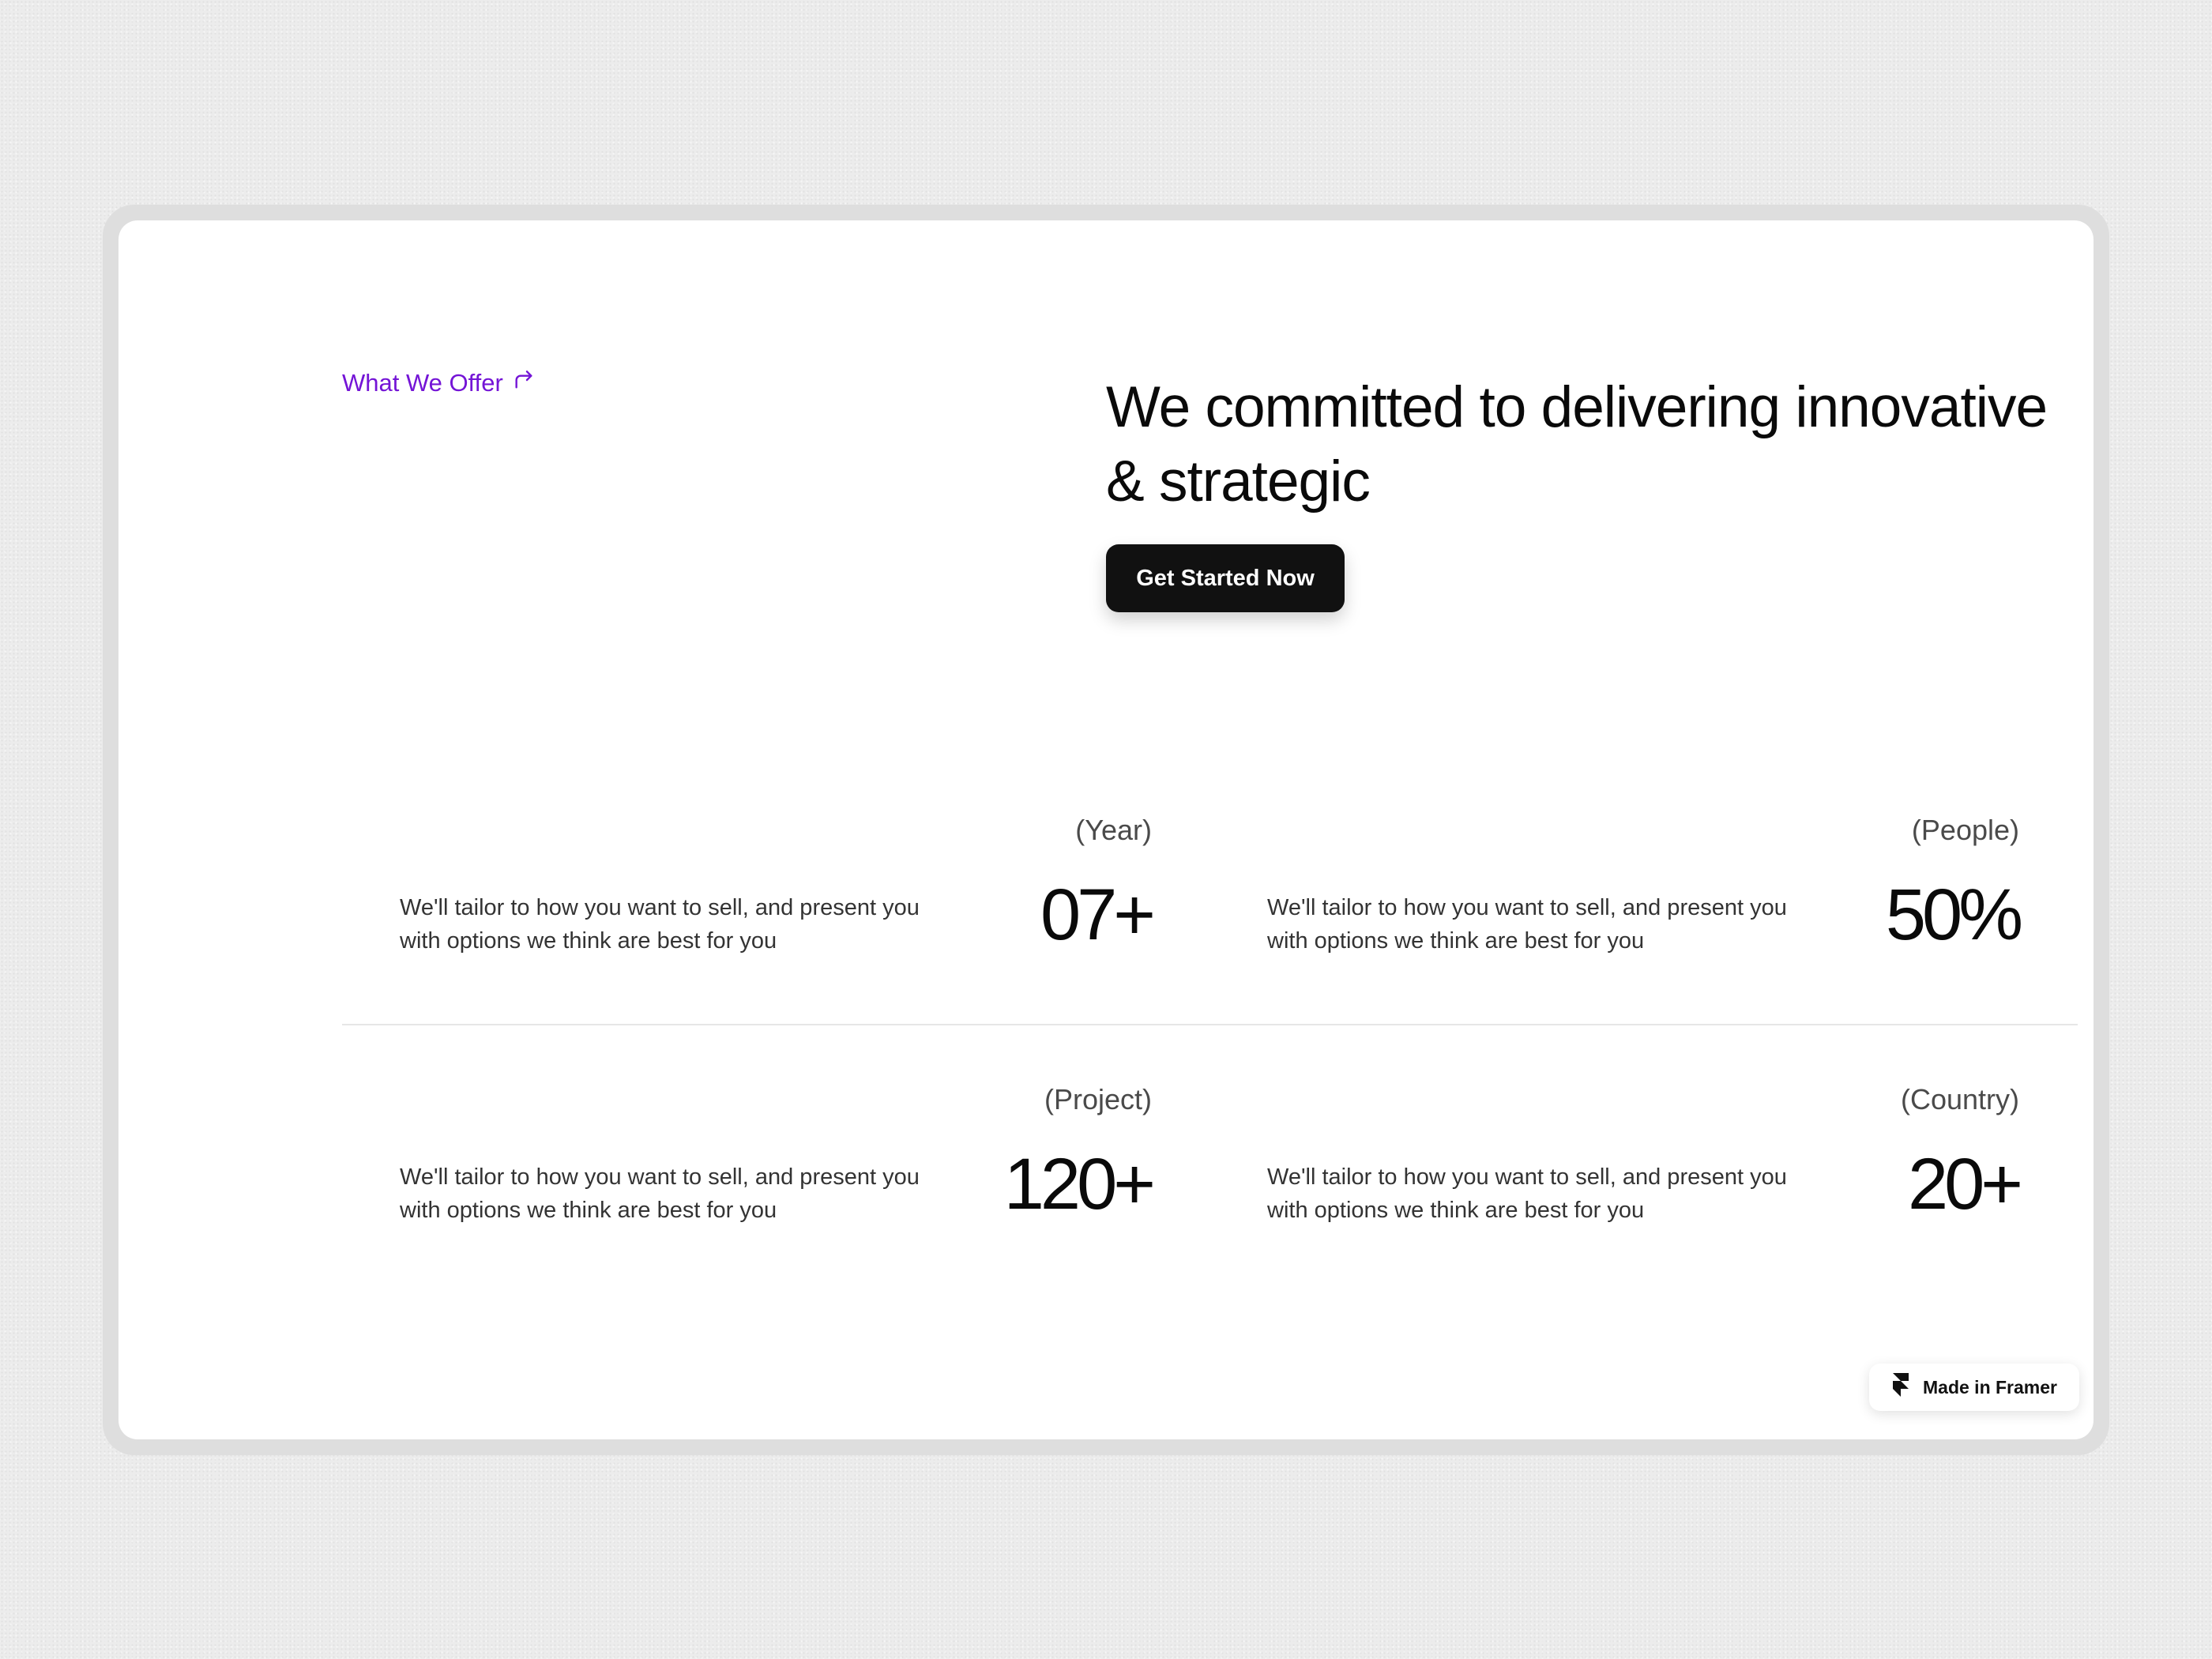 The height and width of the screenshot is (1659, 2212). What do you see at coordinates (1098, 915) in the screenshot?
I see `stat-value: 07+` at bounding box center [1098, 915].